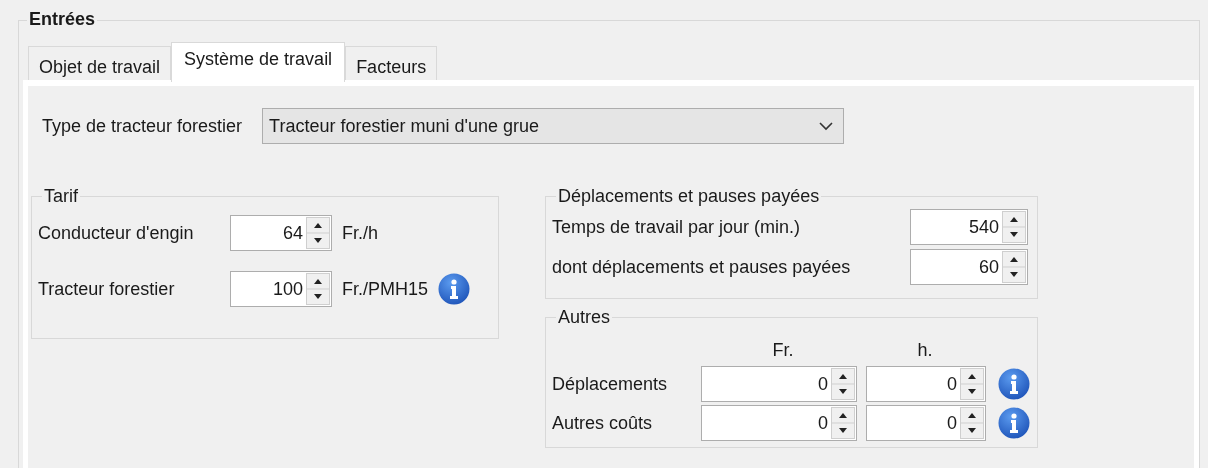 Image resolution: width=1208 pixels, height=468 pixels. I want to click on unit-label: Fr./PMH15, so click(385, 289).